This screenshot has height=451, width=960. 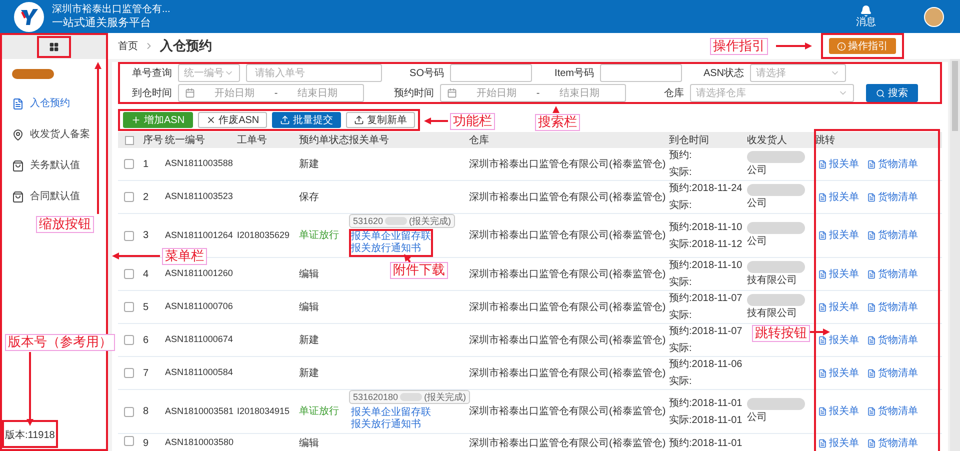 I want to click on toolbar-button: 增加ASN, so click(x=158, y=120).